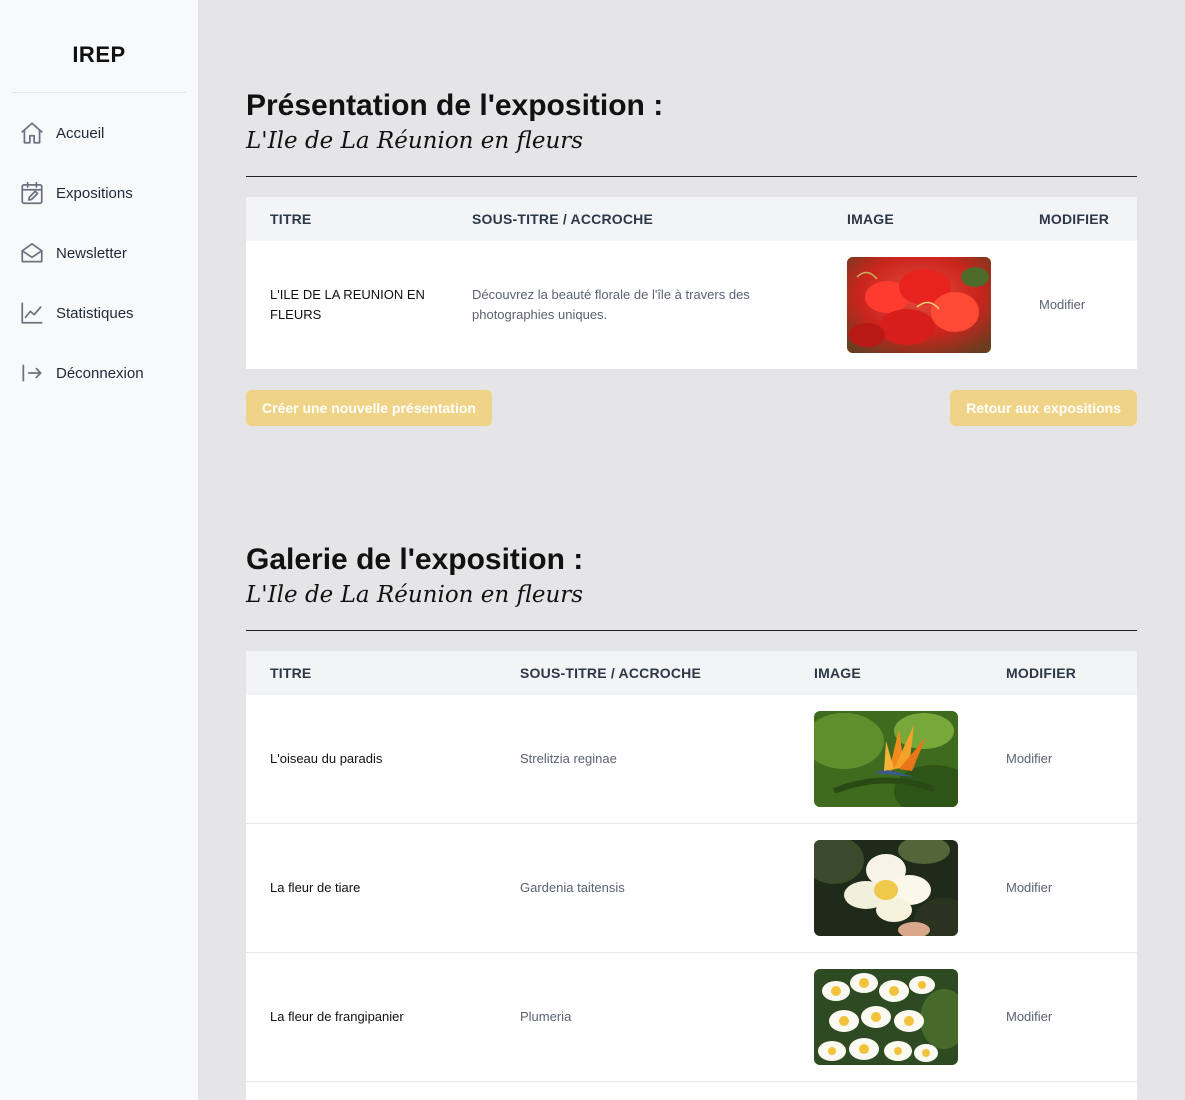 This screenshot has width=1185, height=1100. I want to click on sidebar-item-deconnexion: Déconnexion, so click(99, 373).